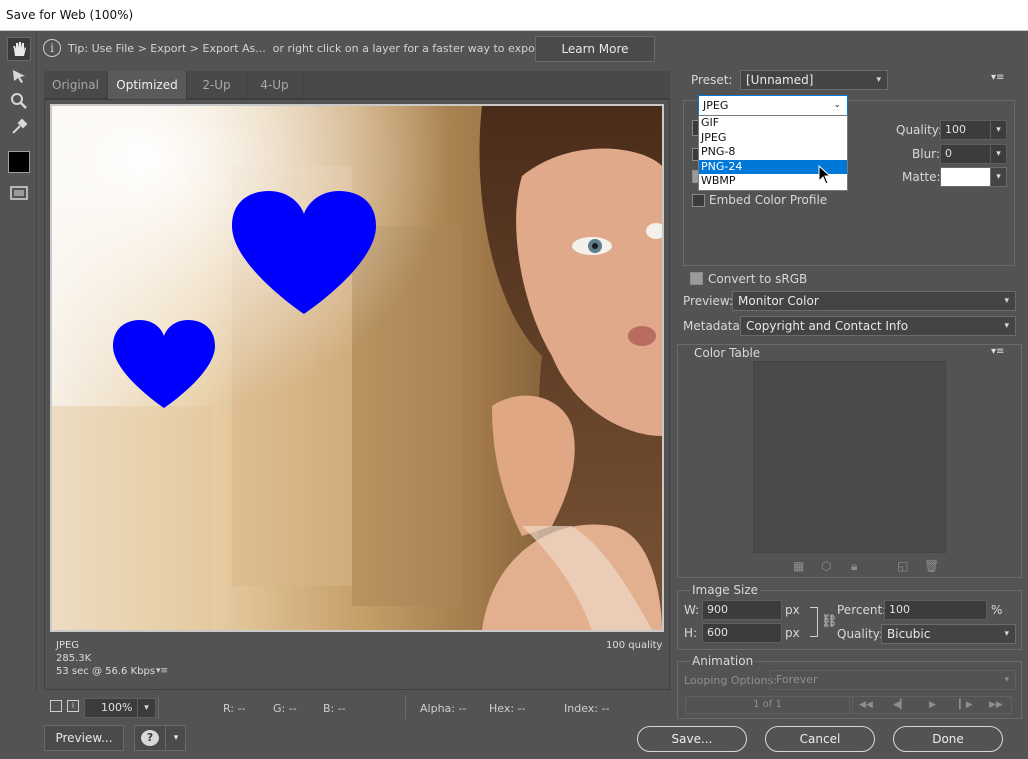 This screenshot has height=759, width=1028. Describe the element at coordinates (117, 707) in the screenshot. I see `zoom-level-value: 100%` at that location.